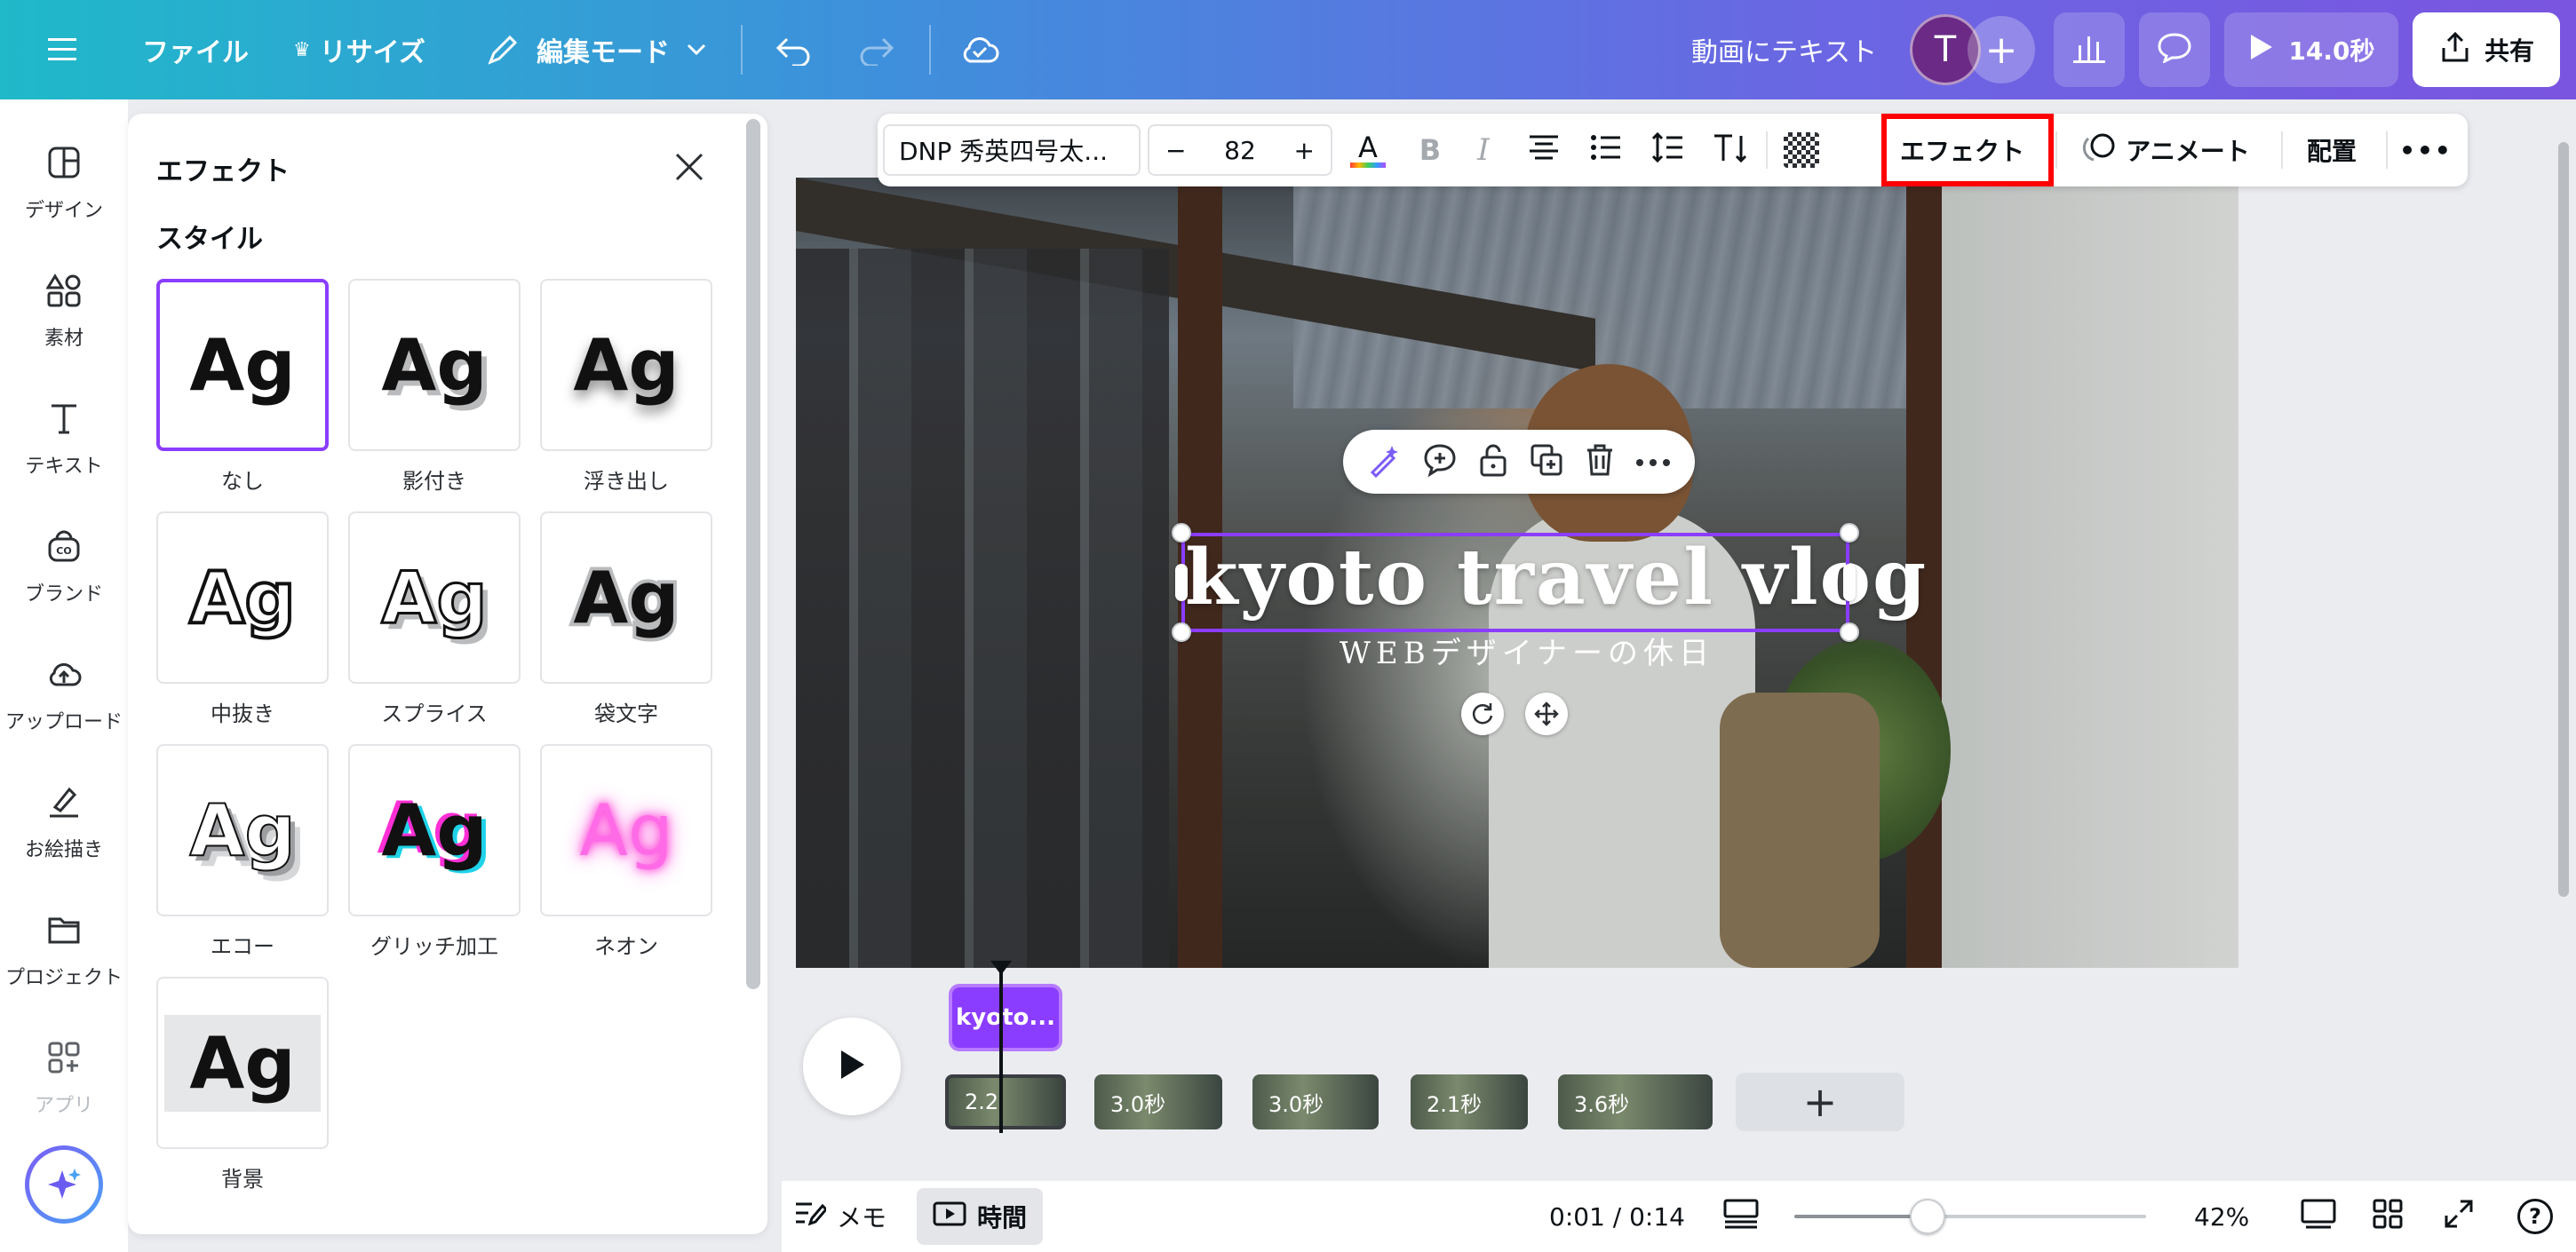 The width and height of the screenshot is (2576, 1252). Describe the element at coordinates (1440, 461) in the screenshot. I see `add-comment-icon` at that location.